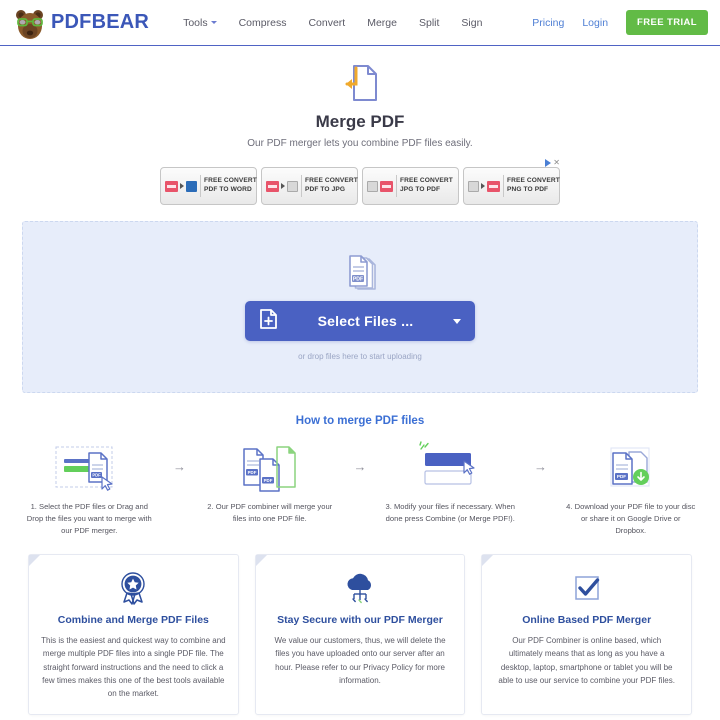 Image resolution: width=720 pixels, height=720 pixels. Describe the element at coordinates (191, 186) in the screenshot. I see `word-file-icon` at that location.